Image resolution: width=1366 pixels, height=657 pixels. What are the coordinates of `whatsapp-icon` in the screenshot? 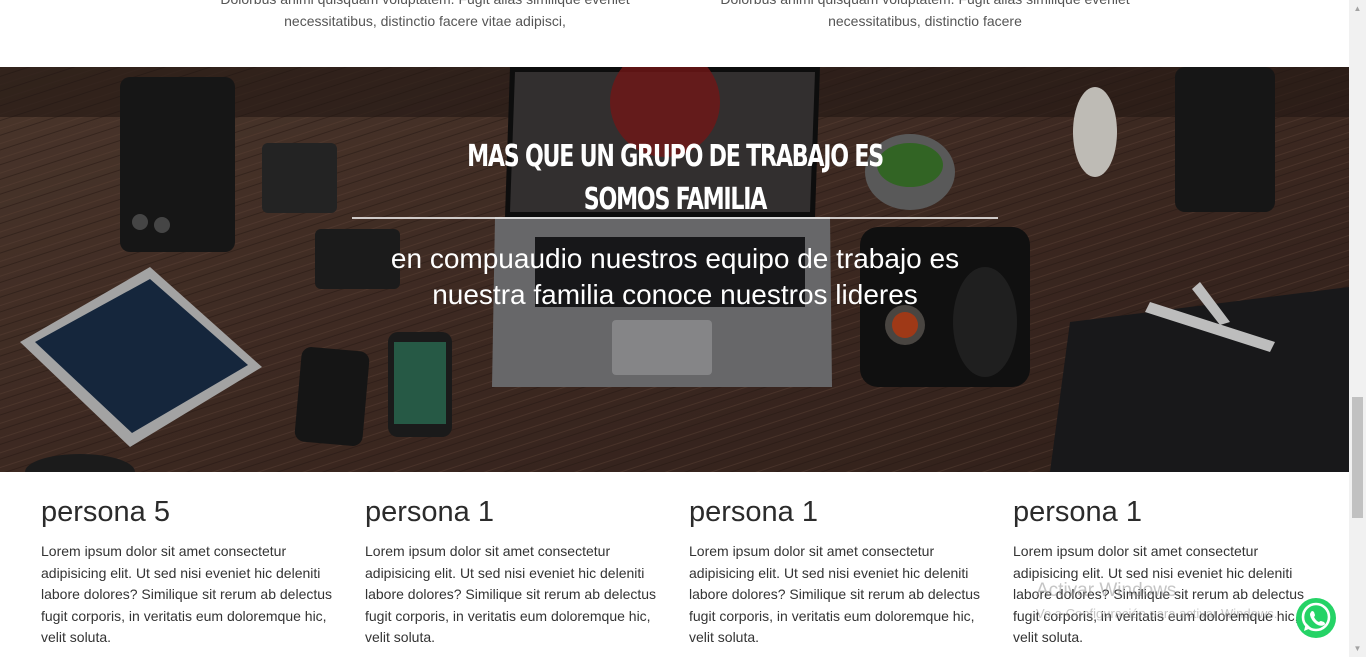 It's located at (1316, 618).